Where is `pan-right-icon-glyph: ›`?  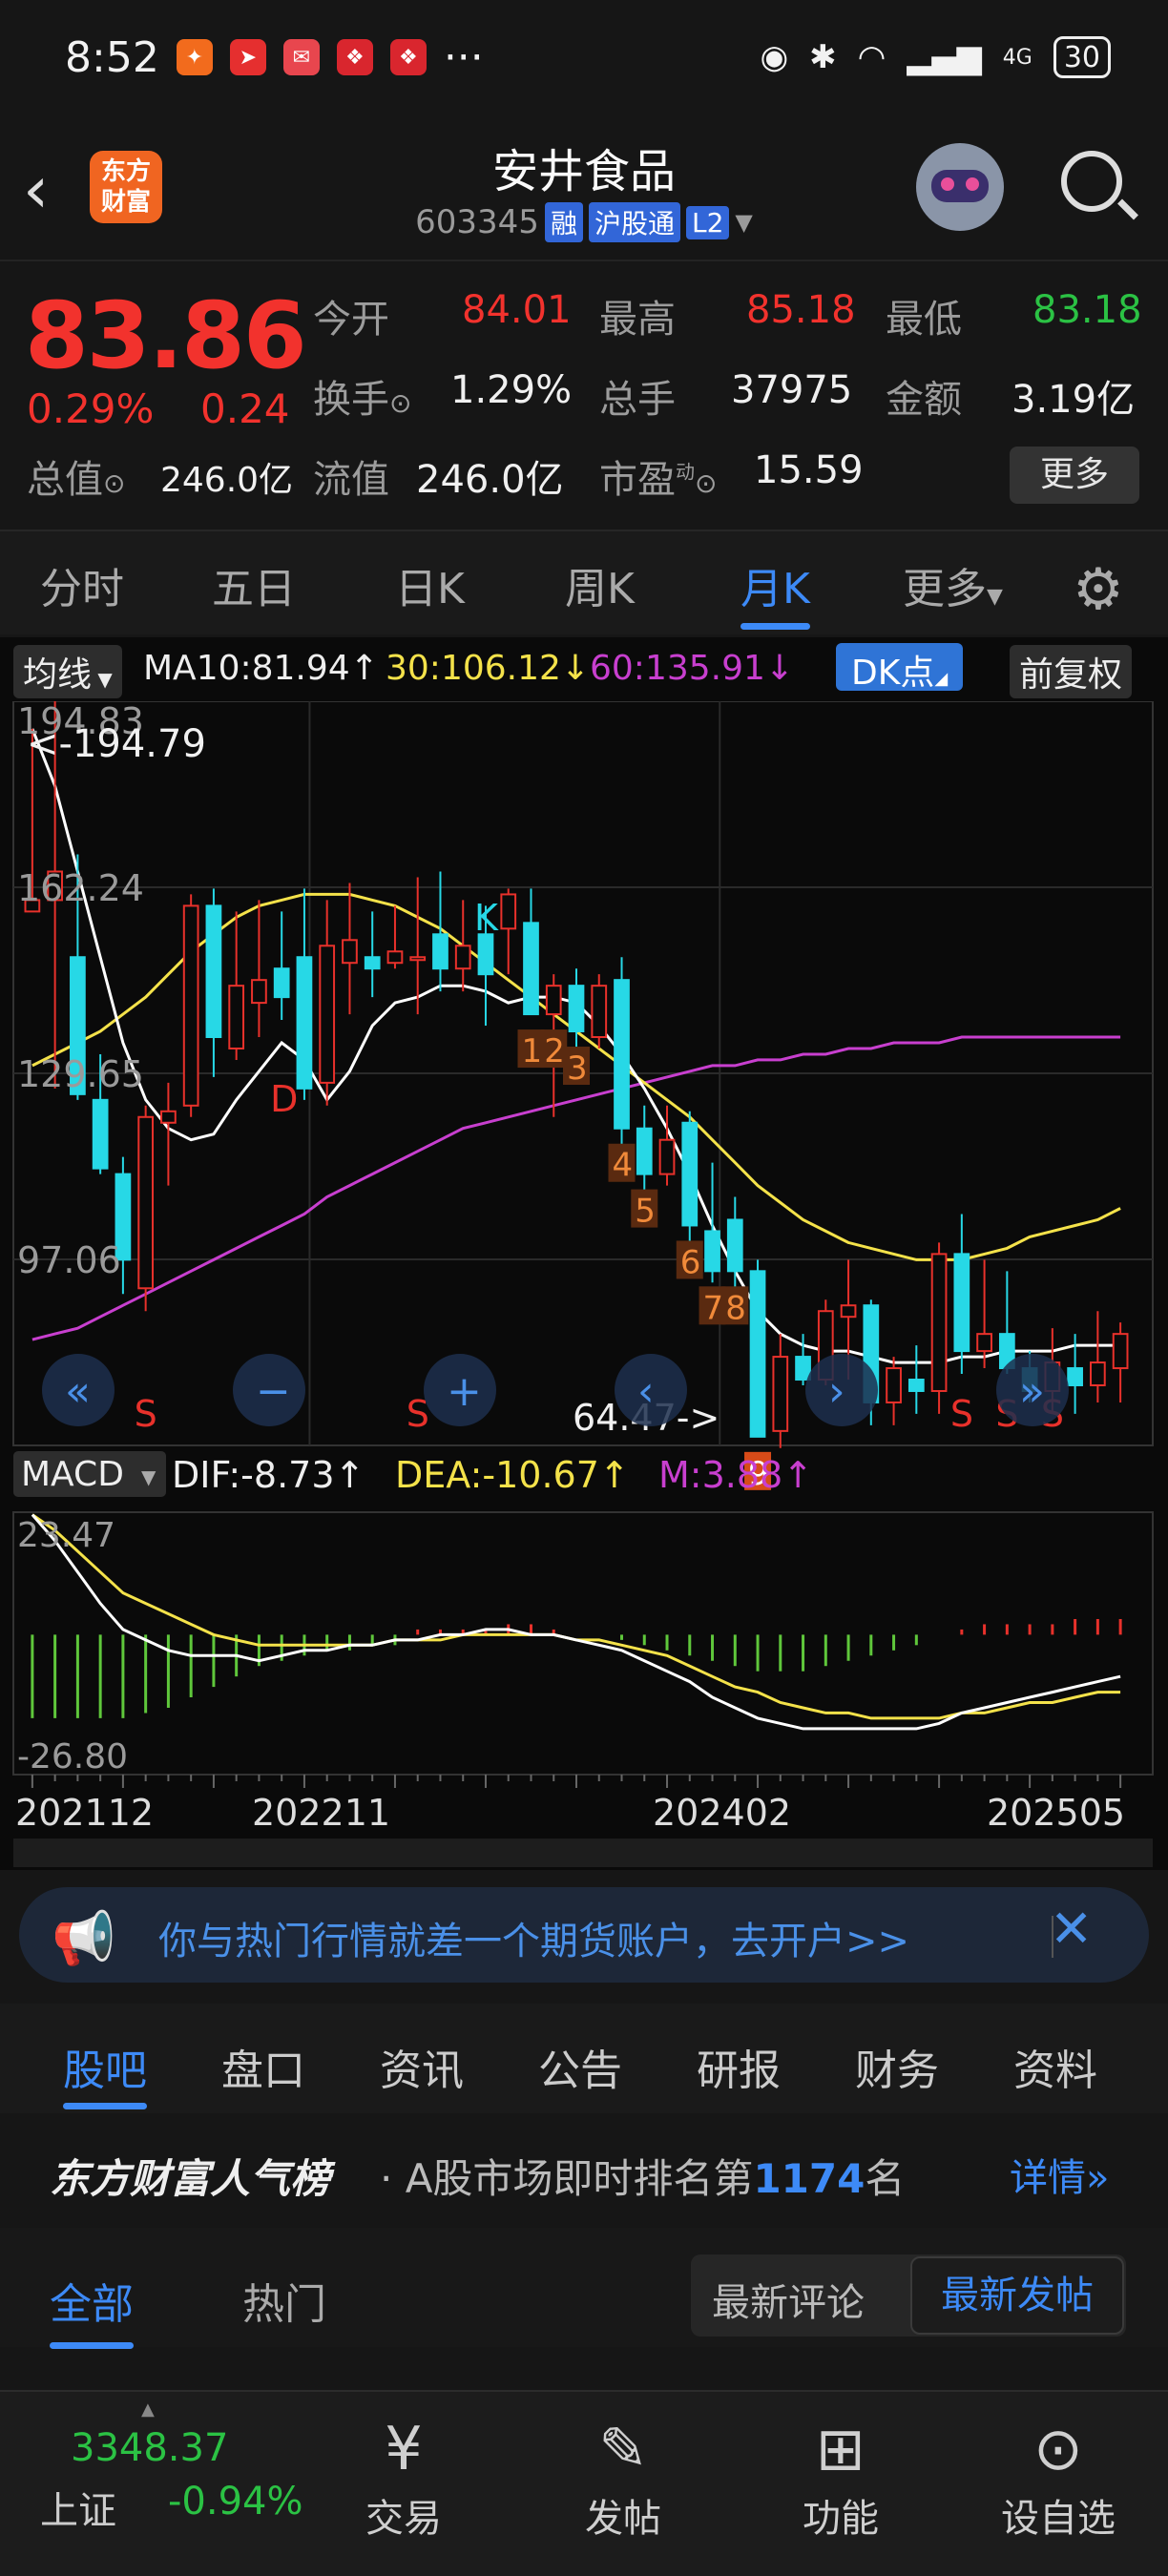 pan-right-icon-glyph: › is located at coordinates (836, 1391).